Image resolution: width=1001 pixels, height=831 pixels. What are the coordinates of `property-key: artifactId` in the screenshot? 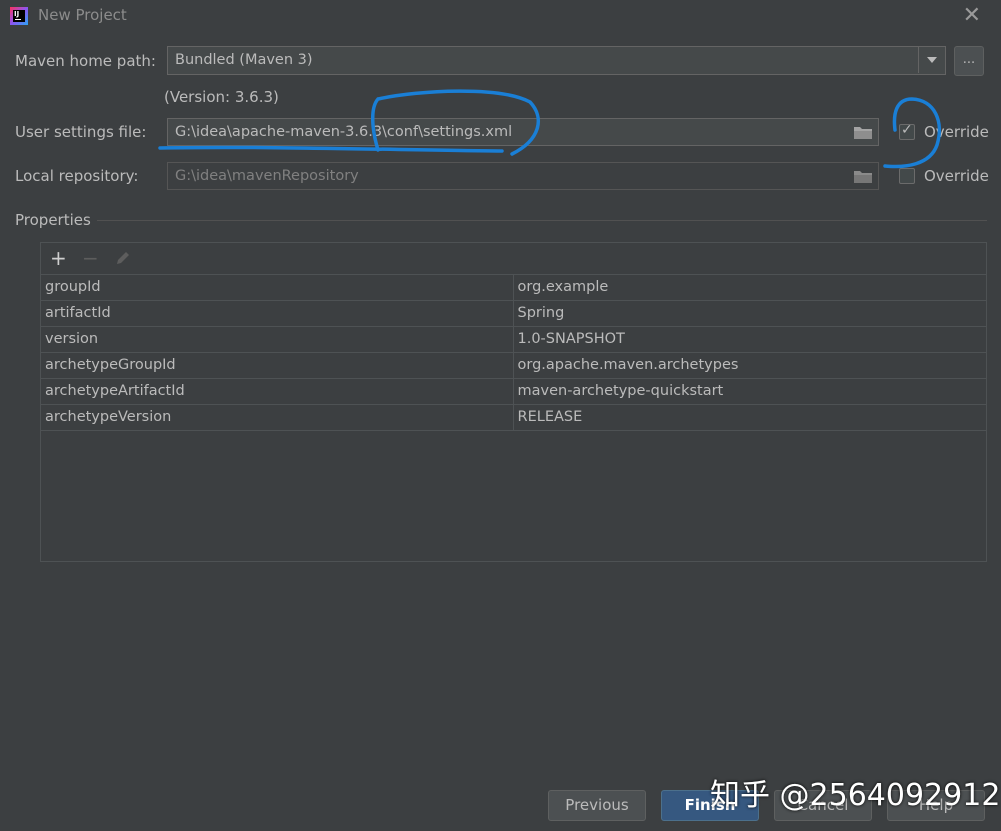 It's located at (277, 313).